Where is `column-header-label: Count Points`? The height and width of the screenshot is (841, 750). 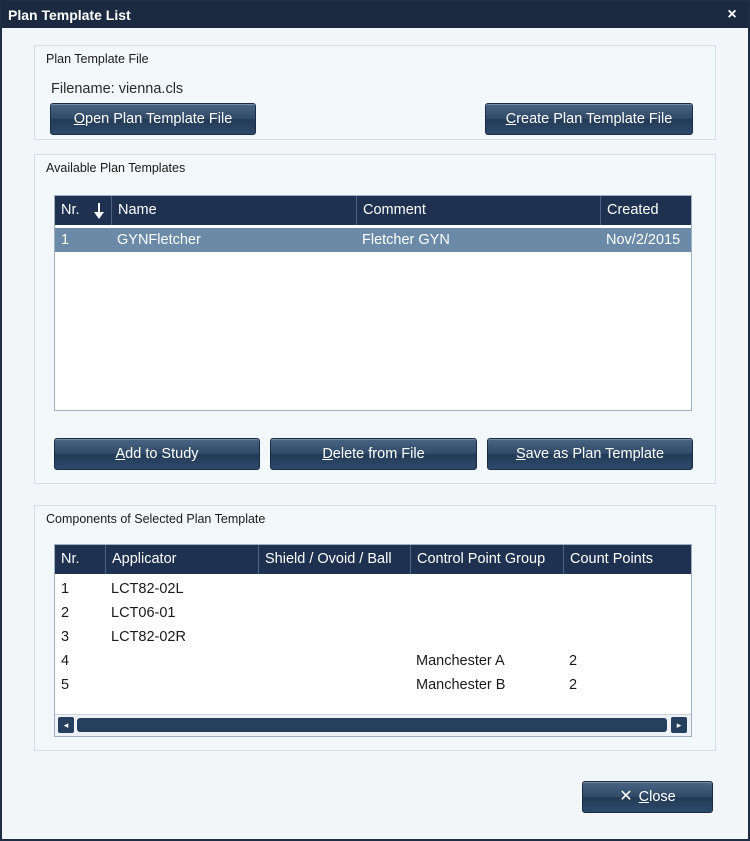
column-header-label: Count Points is located at coordinates (612, 559).